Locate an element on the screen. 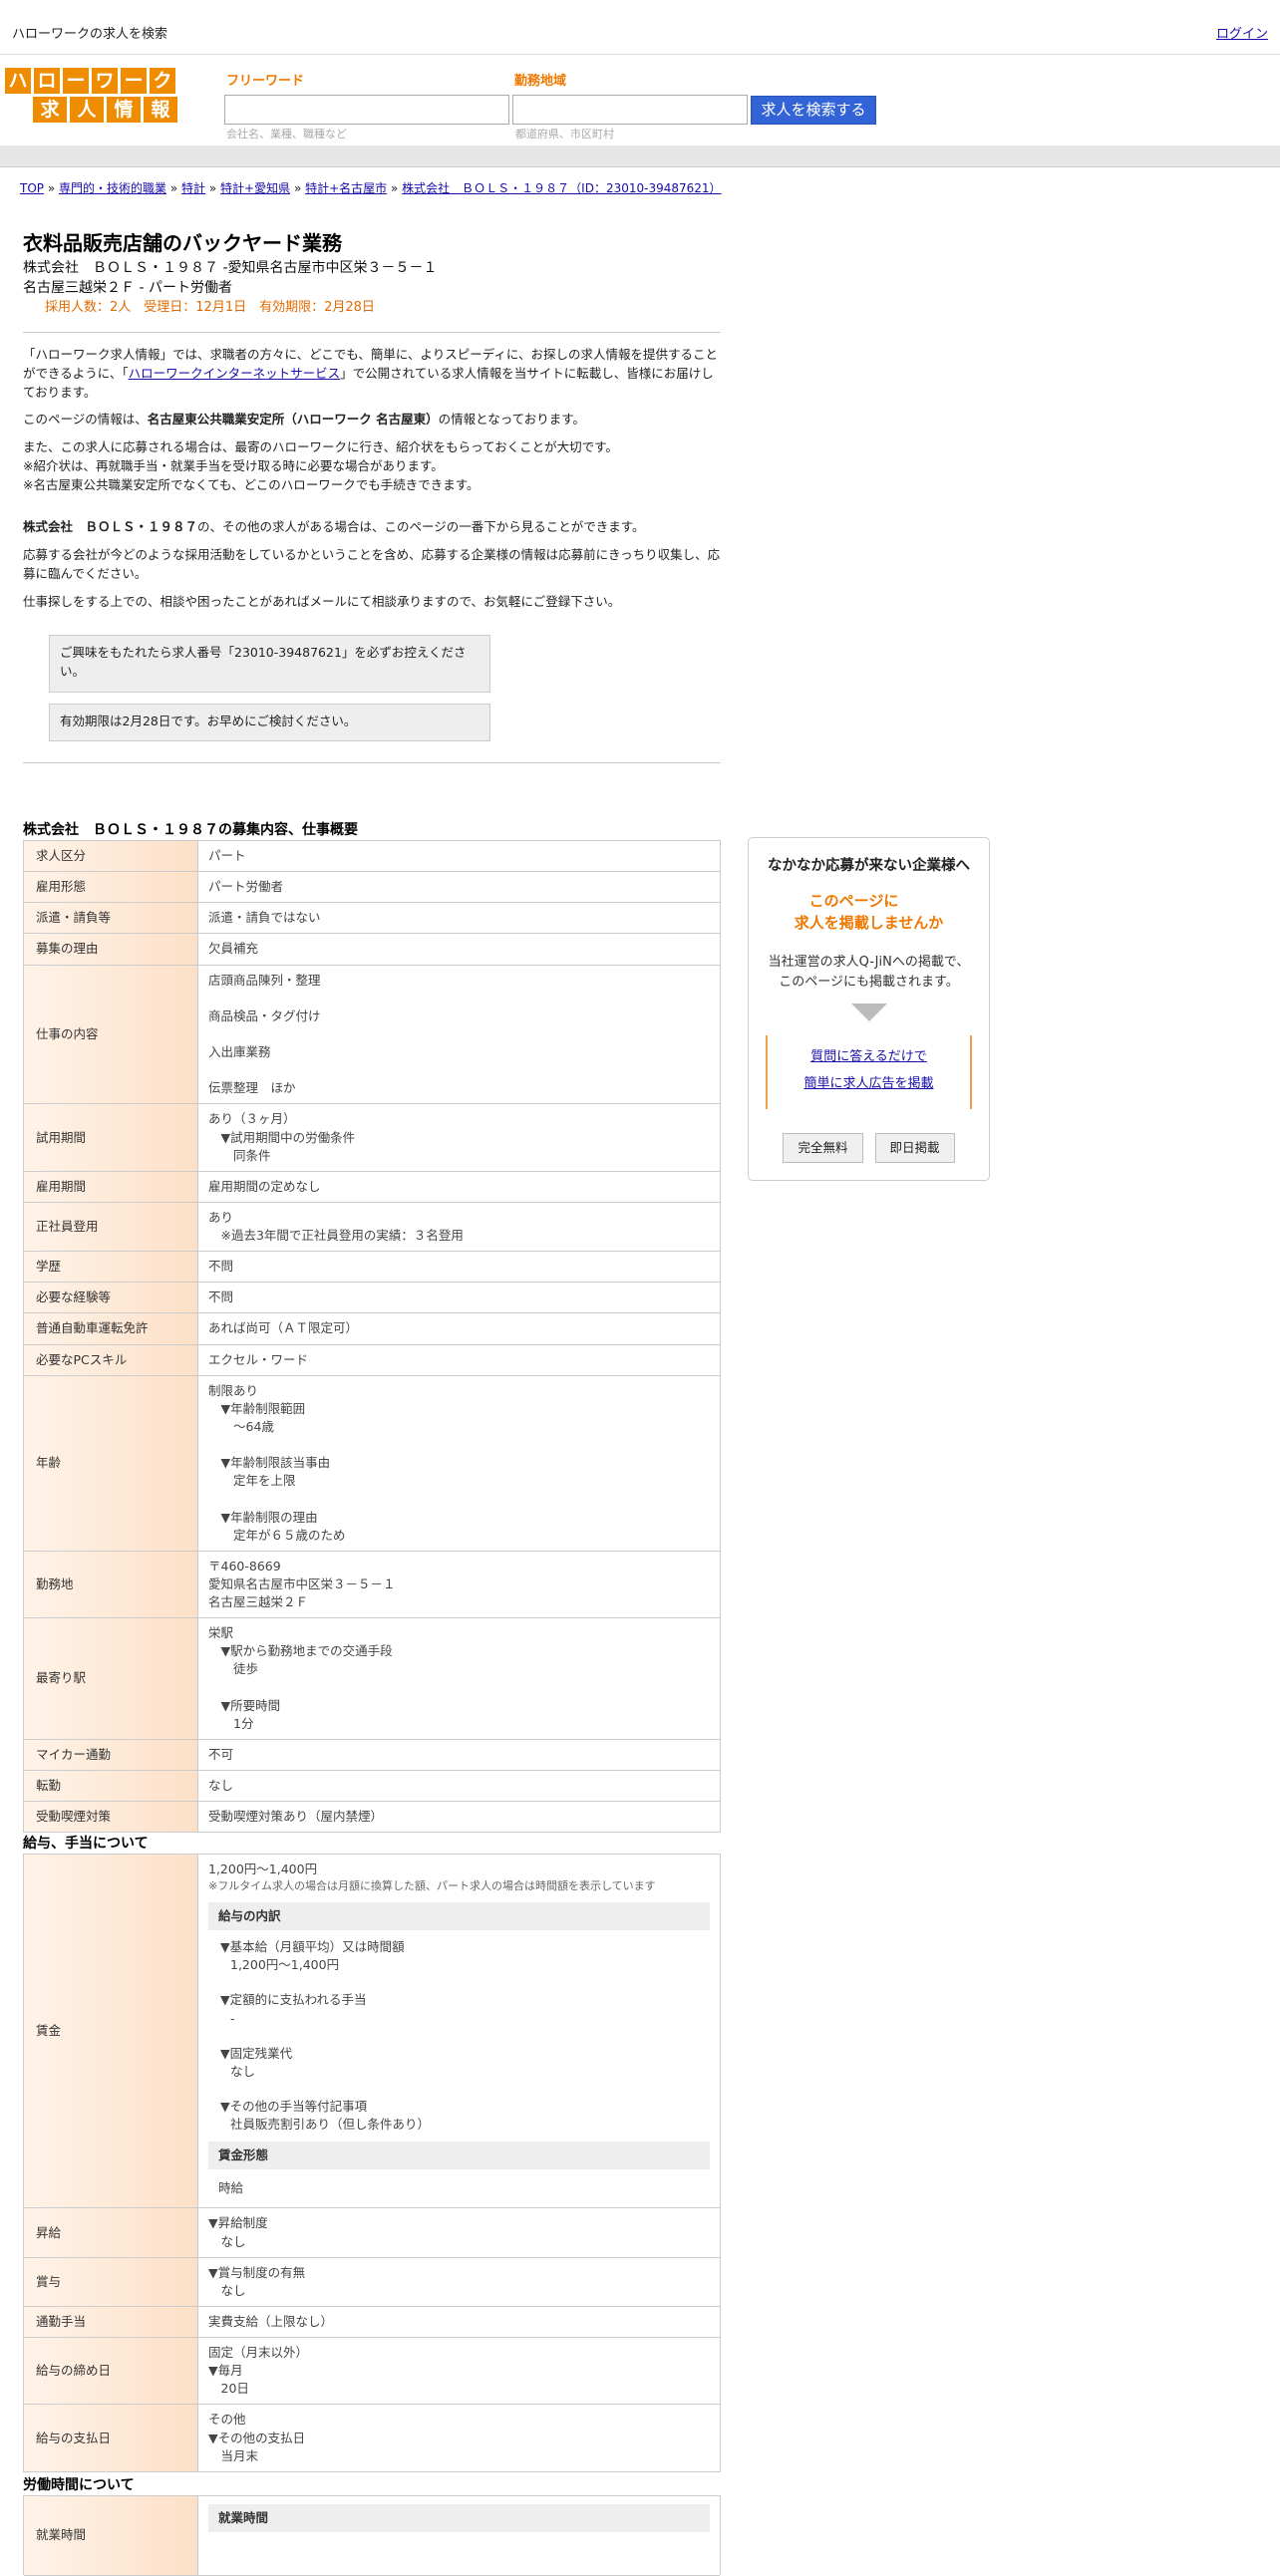 The width and height of the screenshot is (1280, 2576). breadcrumb-link: 専門的・技術的職業 is located at coordinates (112, 188).